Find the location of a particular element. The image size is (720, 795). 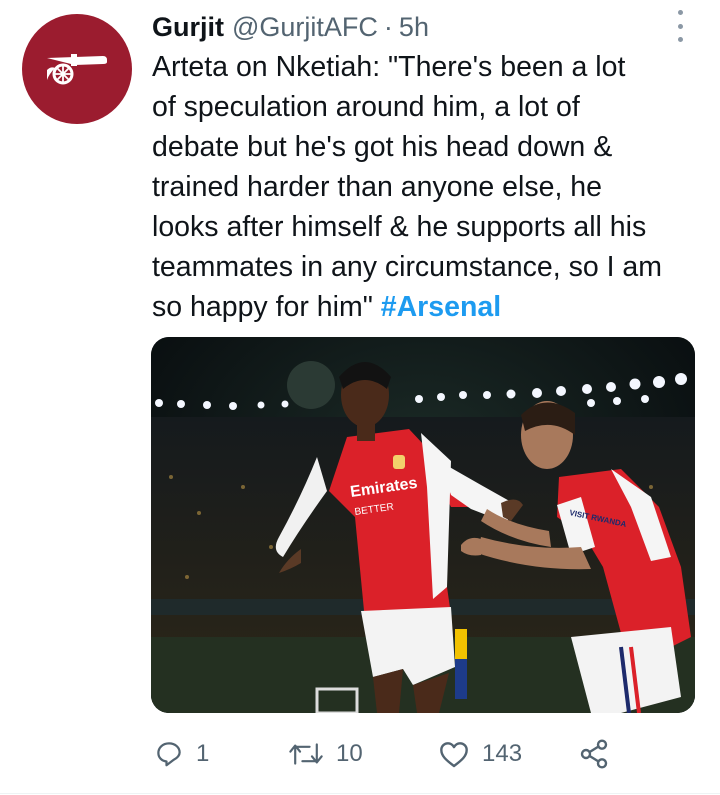

like-icon is located at coordinates (454, 755).